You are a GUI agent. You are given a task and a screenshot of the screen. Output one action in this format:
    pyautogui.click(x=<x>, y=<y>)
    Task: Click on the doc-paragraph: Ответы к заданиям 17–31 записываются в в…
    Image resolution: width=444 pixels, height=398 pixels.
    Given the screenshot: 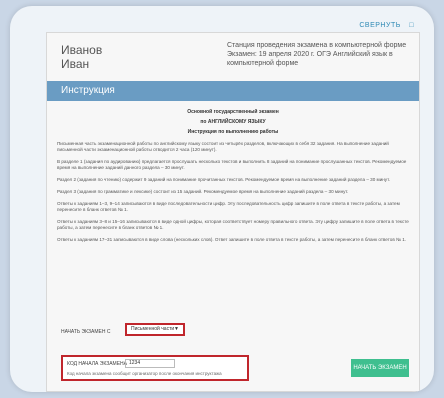 What is the action you would take?
    pyautogui.click(x=232, y=239)
    